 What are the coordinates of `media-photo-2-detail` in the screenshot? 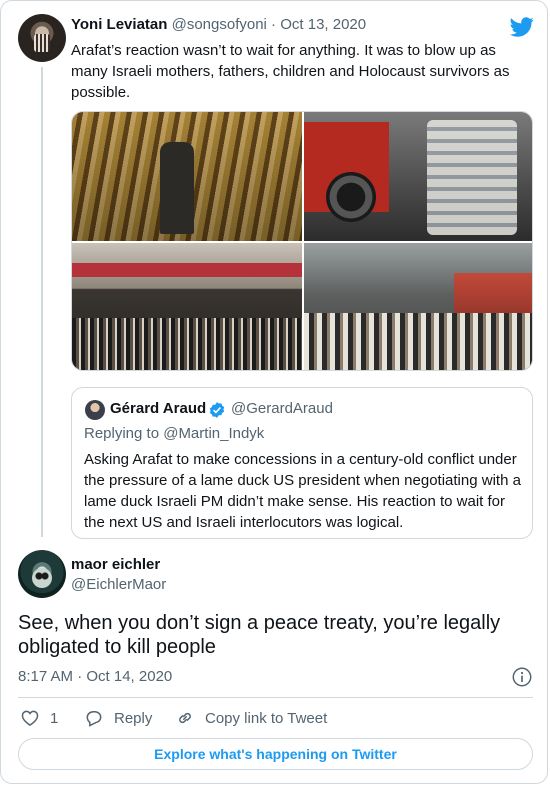 It's located at (472, 177).